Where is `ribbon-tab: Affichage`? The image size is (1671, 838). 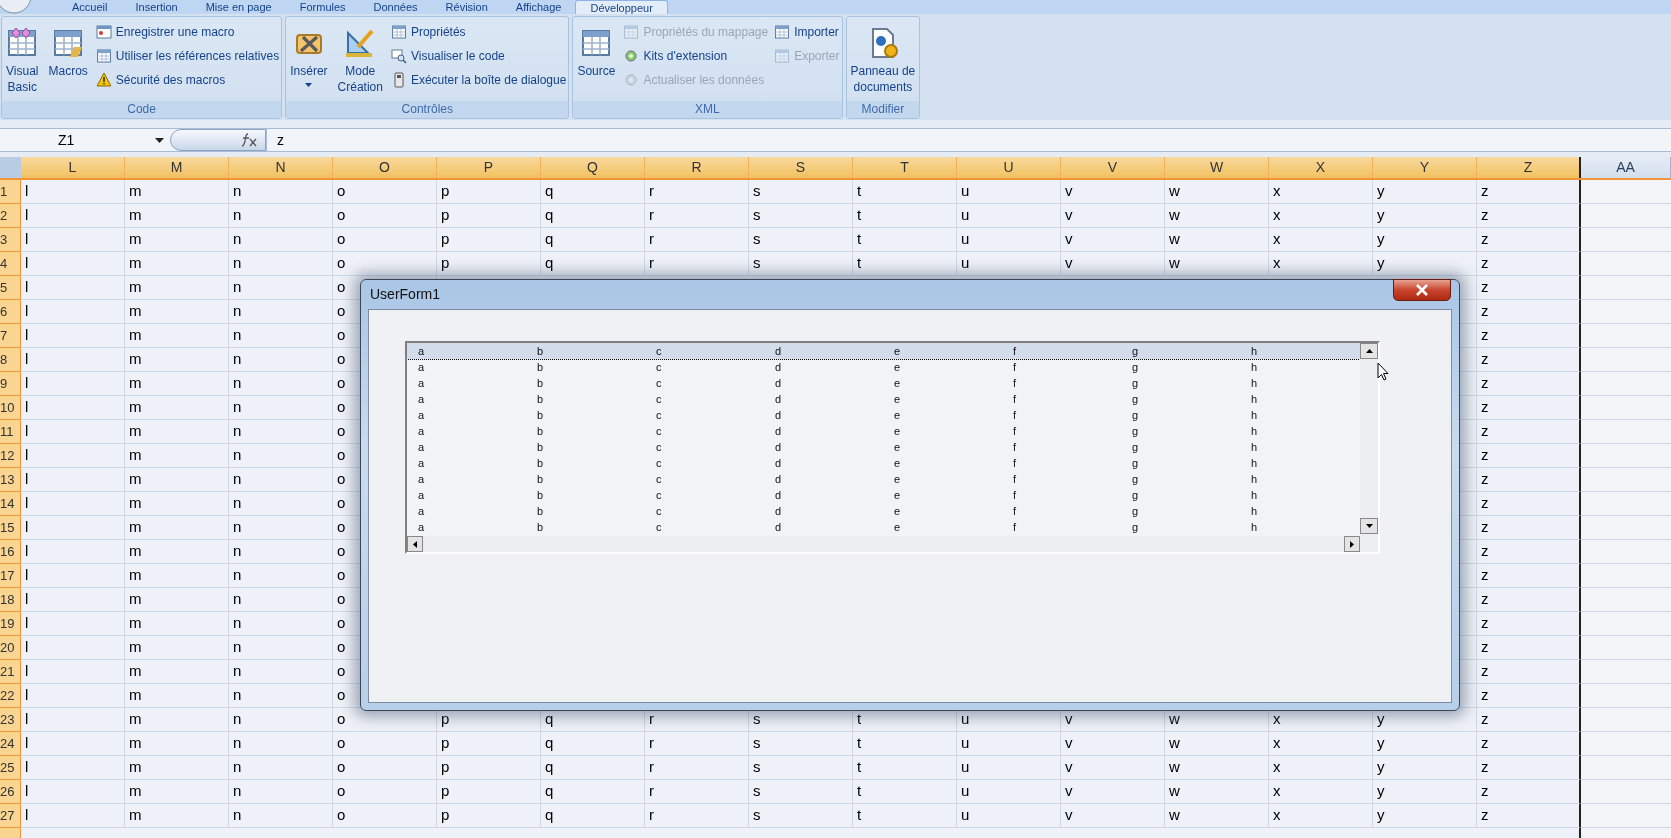
ribbon-tab: Affichage is located at coordinates (538, 7).